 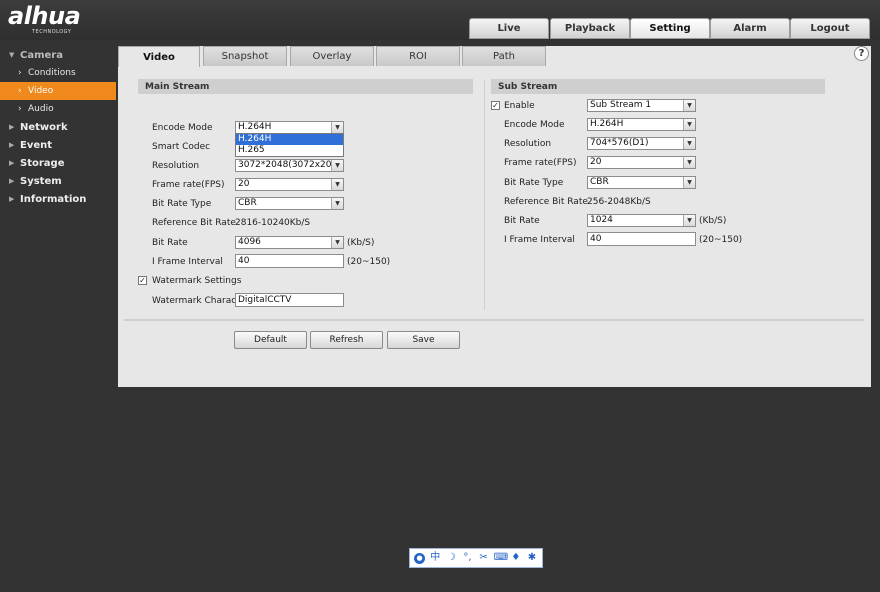 What do you see at coordinates (42, 163) in the screenshot?
I see `sidebar-group-label: Storage` at bounding box center [42, 163].